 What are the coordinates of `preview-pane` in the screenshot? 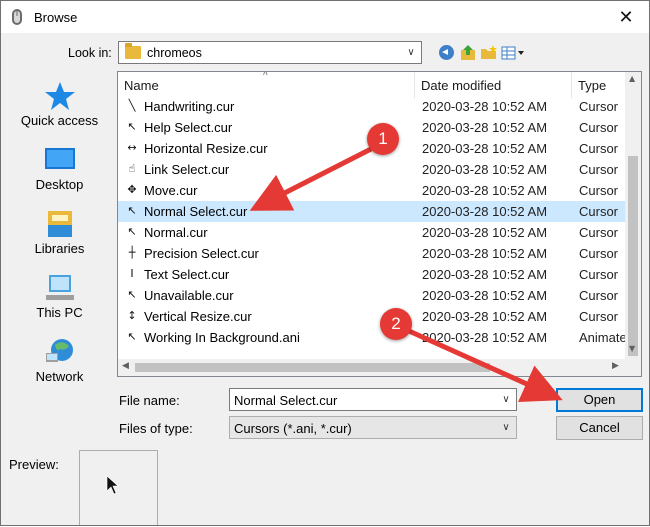 It's located at (118, 487).